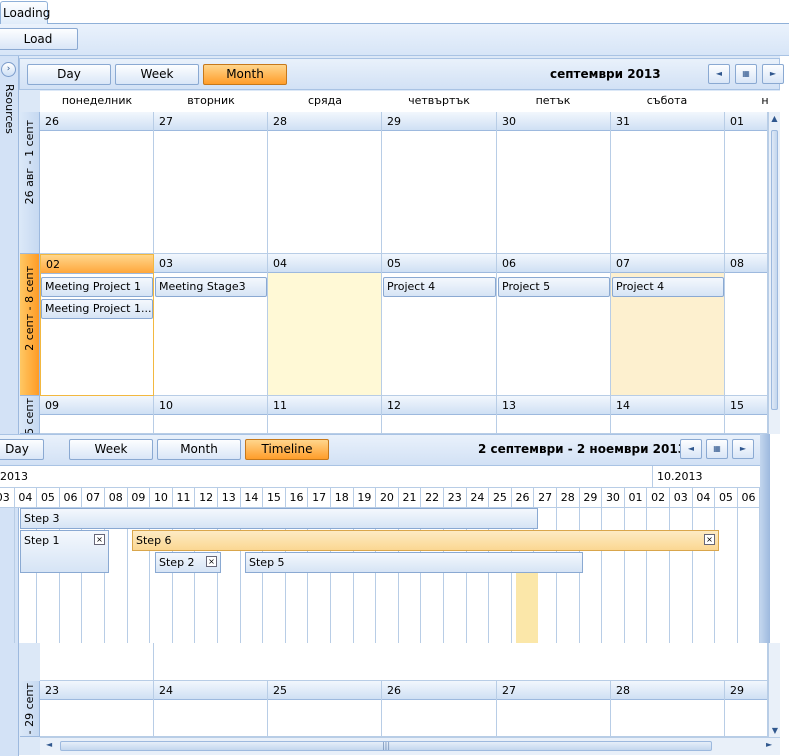  Describe the element at coordinates (211, 325) in the screenshot. I see `day-cell: 03` at that location.